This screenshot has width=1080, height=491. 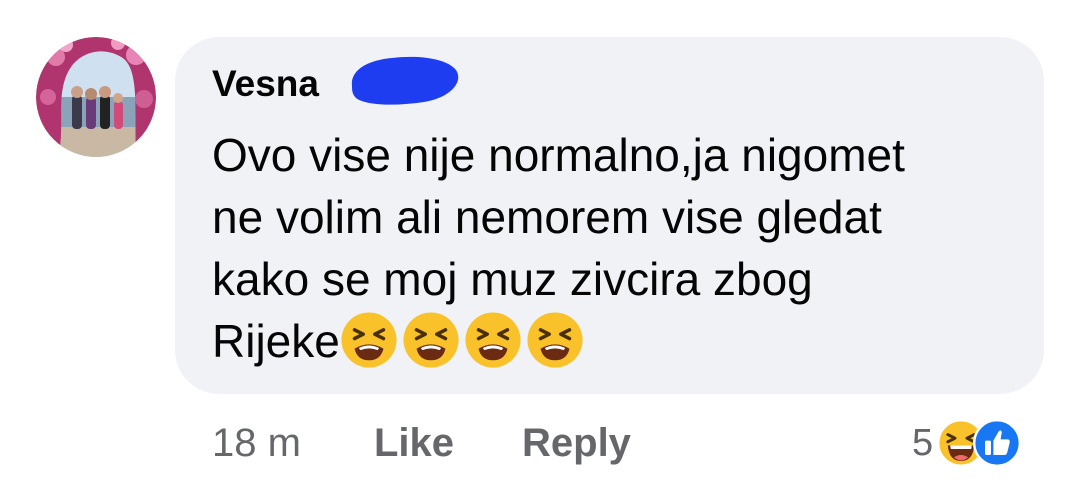 I want to click on comment-timestamp: 18 m, so click(x=256, y=443).